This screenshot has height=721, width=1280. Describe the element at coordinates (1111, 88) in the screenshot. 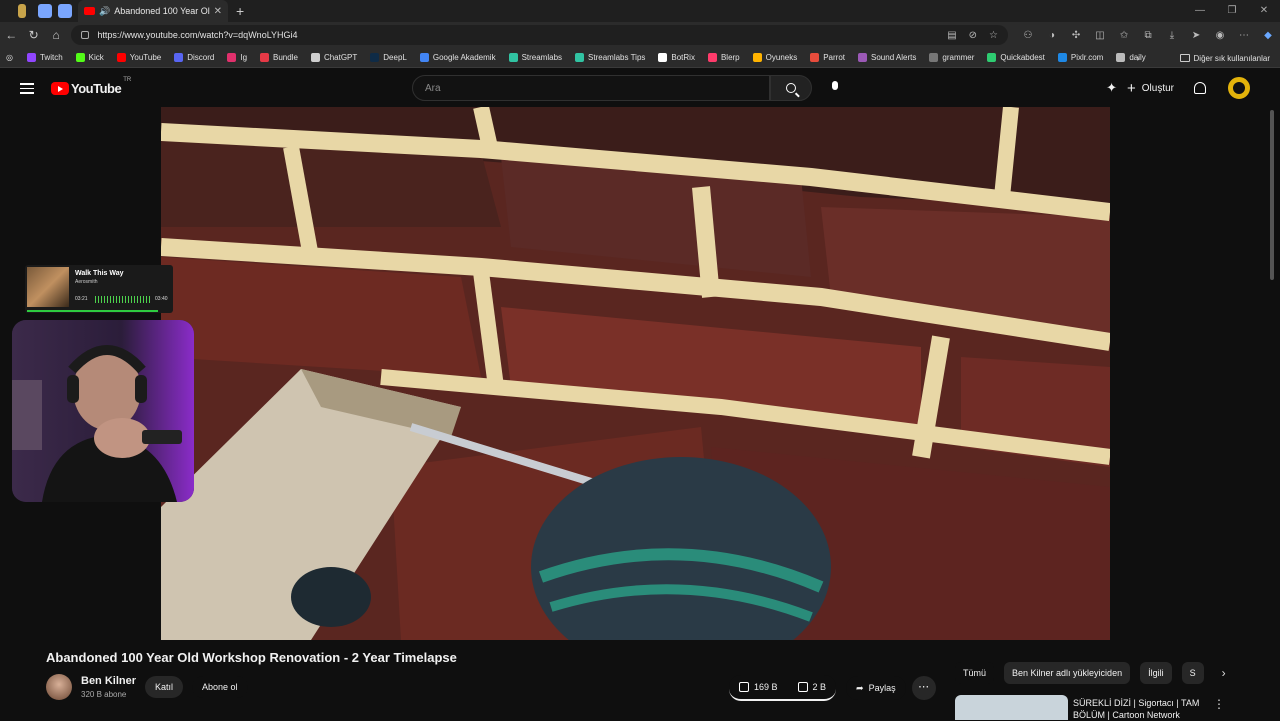

I see `extension-gear-icon: ✦` at that location.